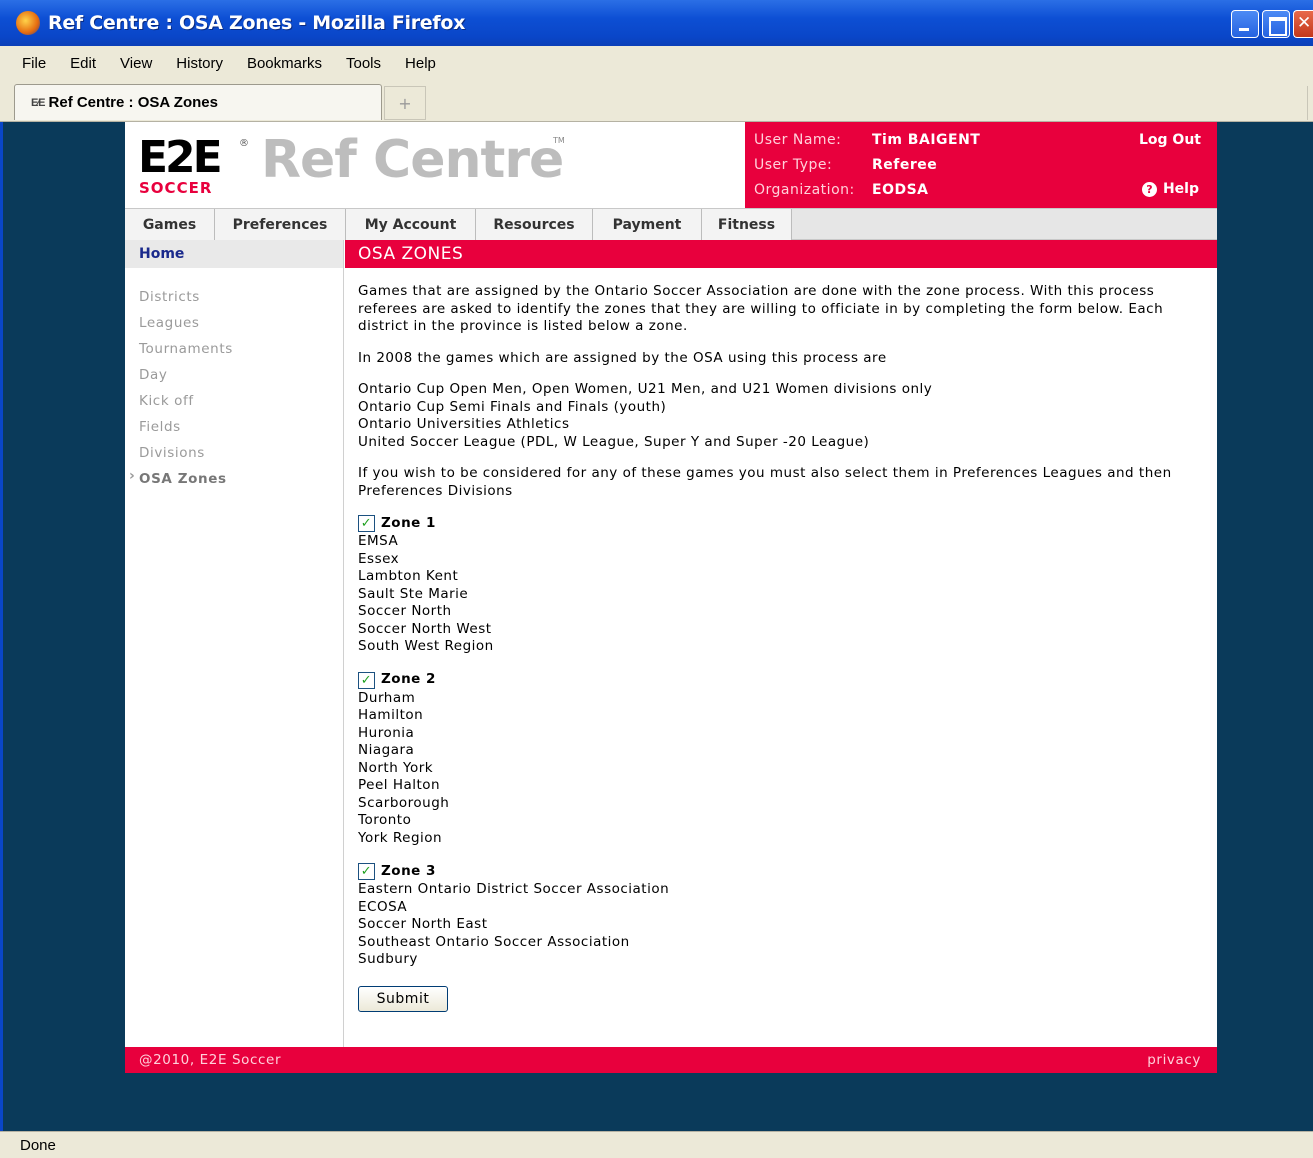  Describe the element at coordinates (366, 871) in the screenshot. I see `zone-3-checkbox: ✓` at that location.